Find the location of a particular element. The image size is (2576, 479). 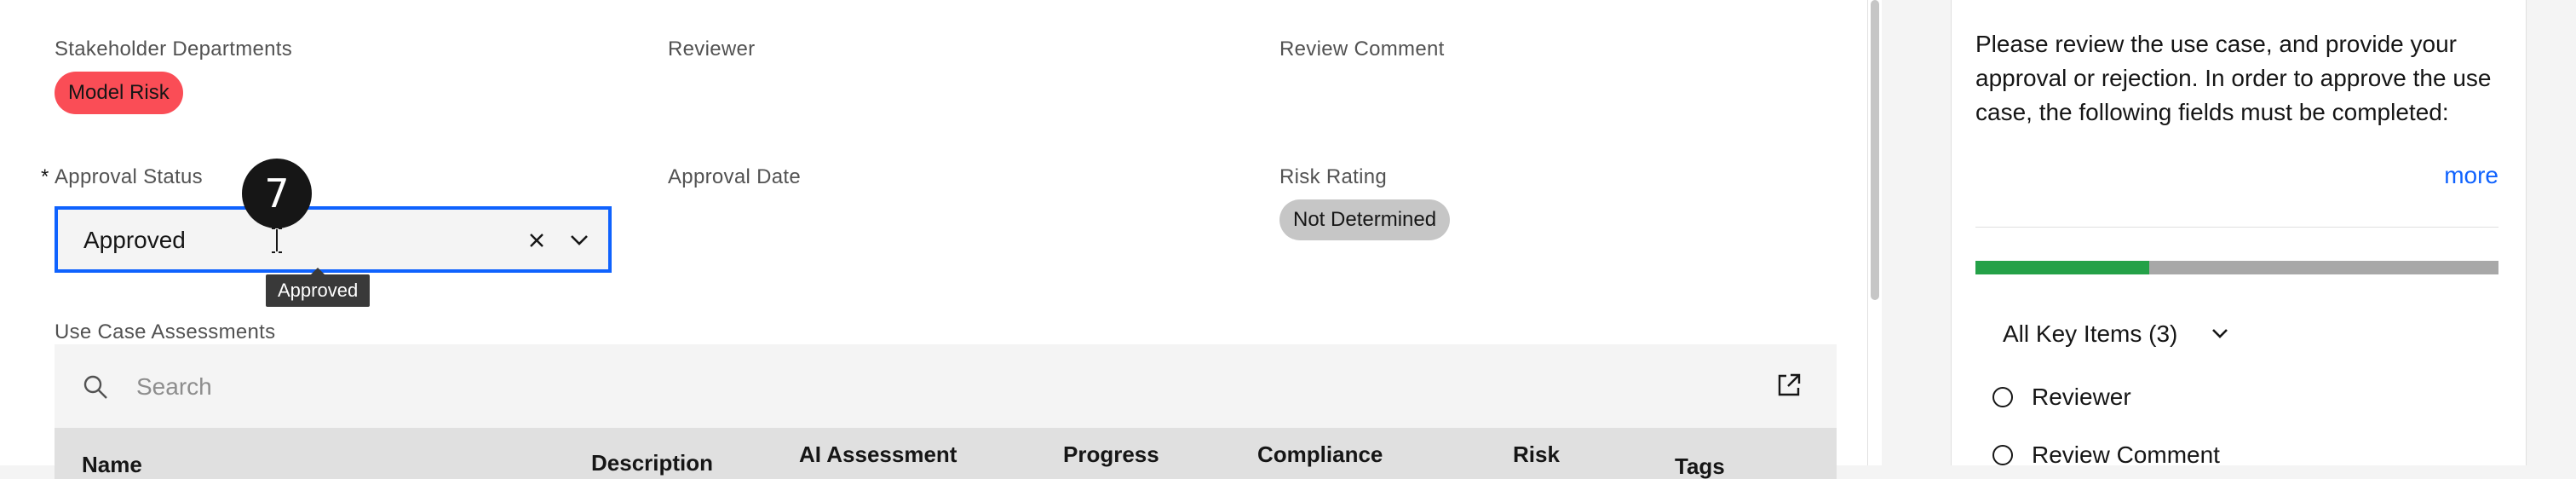

clear-selection-button is located at coordinates (536, 240).